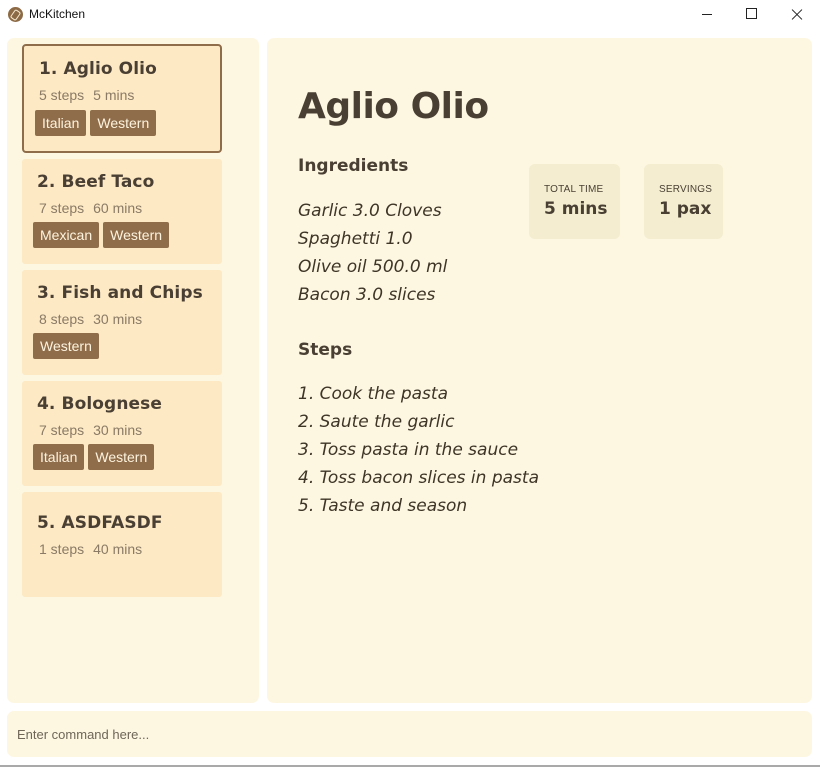 This screenshot has height=767, width=820. What do you see at coordinates (393, 106) in the screenshot?
I see `recipe-detail-title: Aglio Olio` at bounding box center [393, 106].